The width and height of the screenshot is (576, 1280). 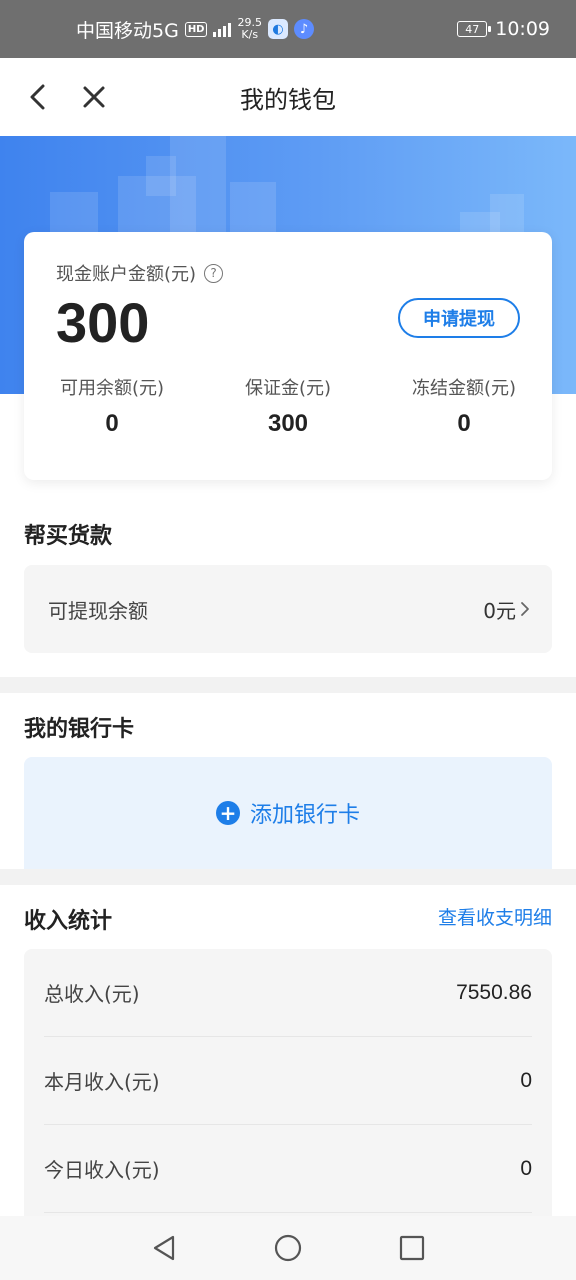 I want to click on balance-stats: 可用余额(元) 0 保证金(元) 300 冻结金额(元) 0, so click(x=288, y=406).